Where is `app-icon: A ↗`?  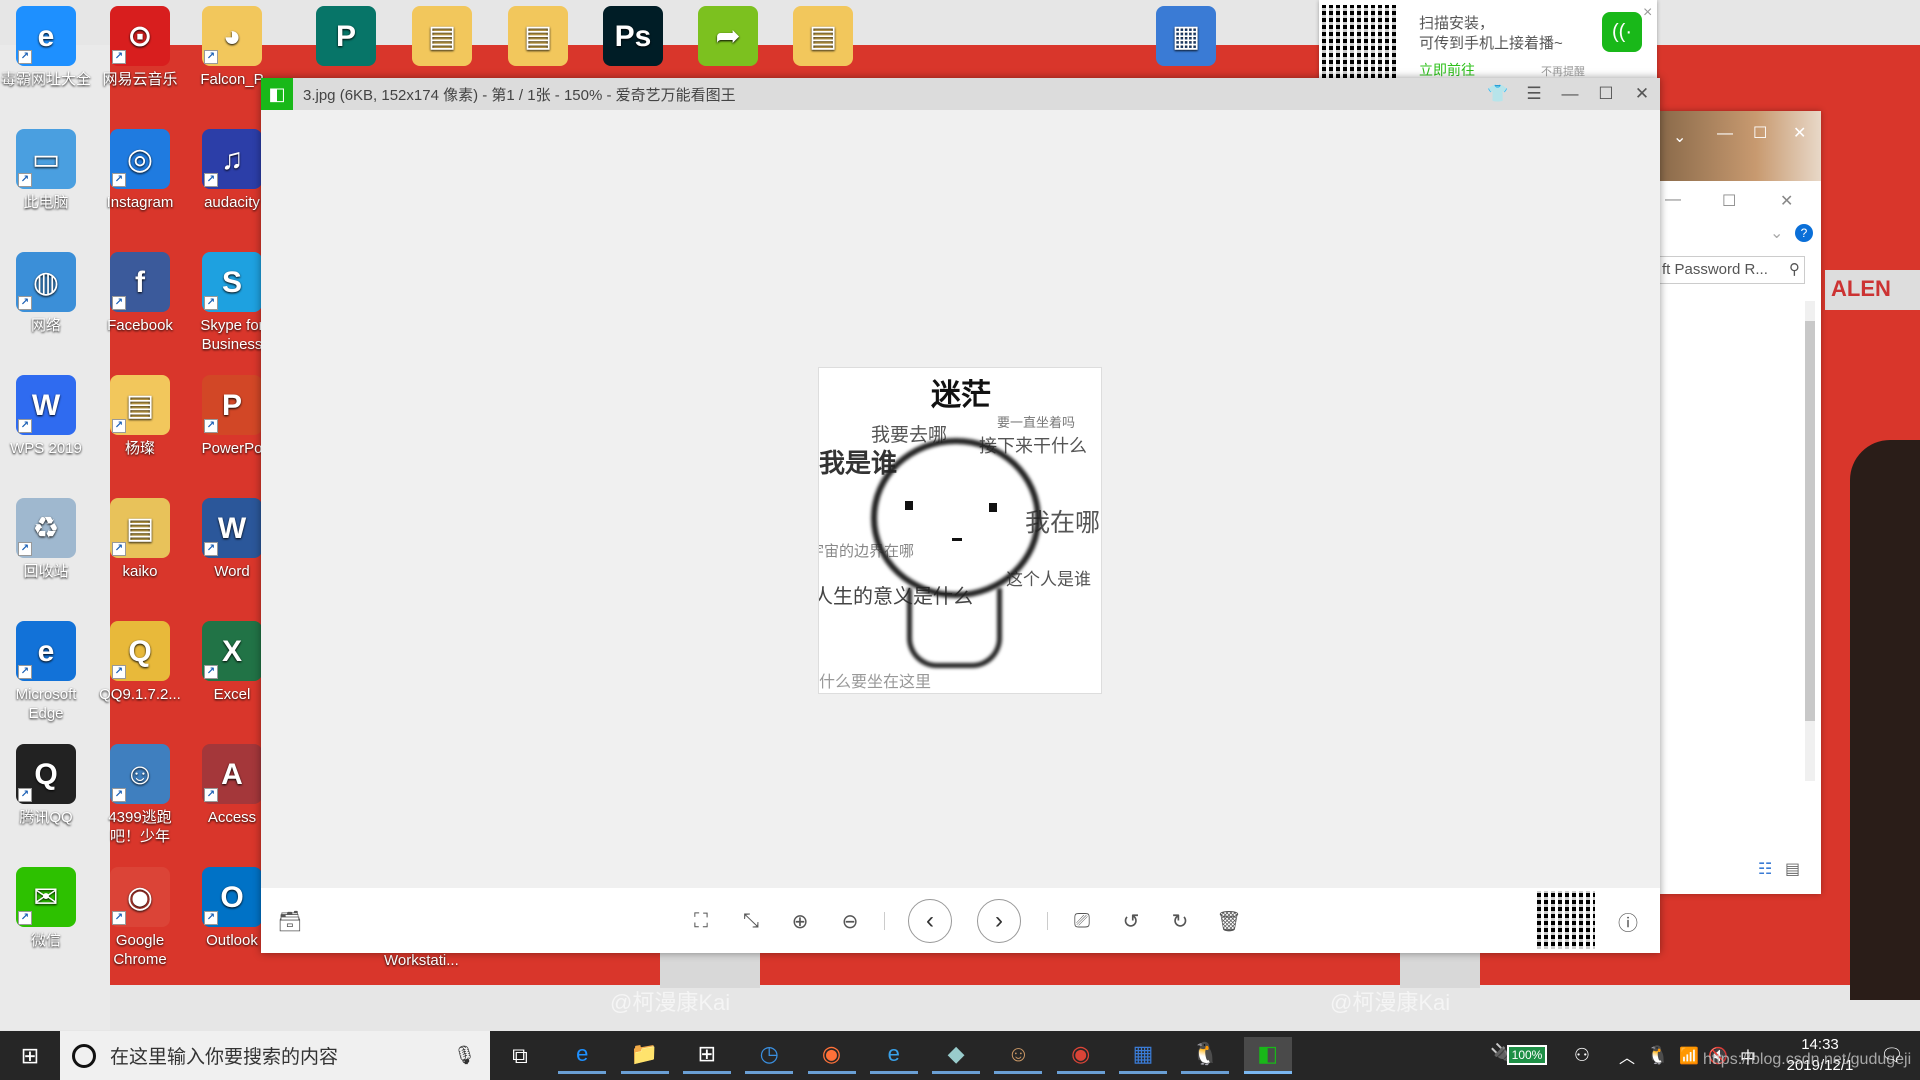 app-icon: A ↗ is located at coordinates (232, 774).